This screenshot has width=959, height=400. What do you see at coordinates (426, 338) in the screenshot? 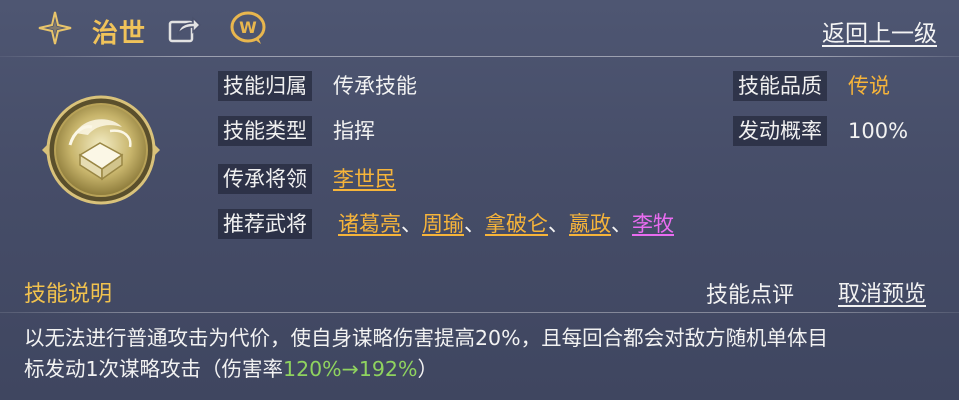
I see `description-line-1: 以无法进行普通攻击为代价，使自身谋略伤害提高20%，且每回合都会对敌方随机单体目` at bounding box center [426, 338].